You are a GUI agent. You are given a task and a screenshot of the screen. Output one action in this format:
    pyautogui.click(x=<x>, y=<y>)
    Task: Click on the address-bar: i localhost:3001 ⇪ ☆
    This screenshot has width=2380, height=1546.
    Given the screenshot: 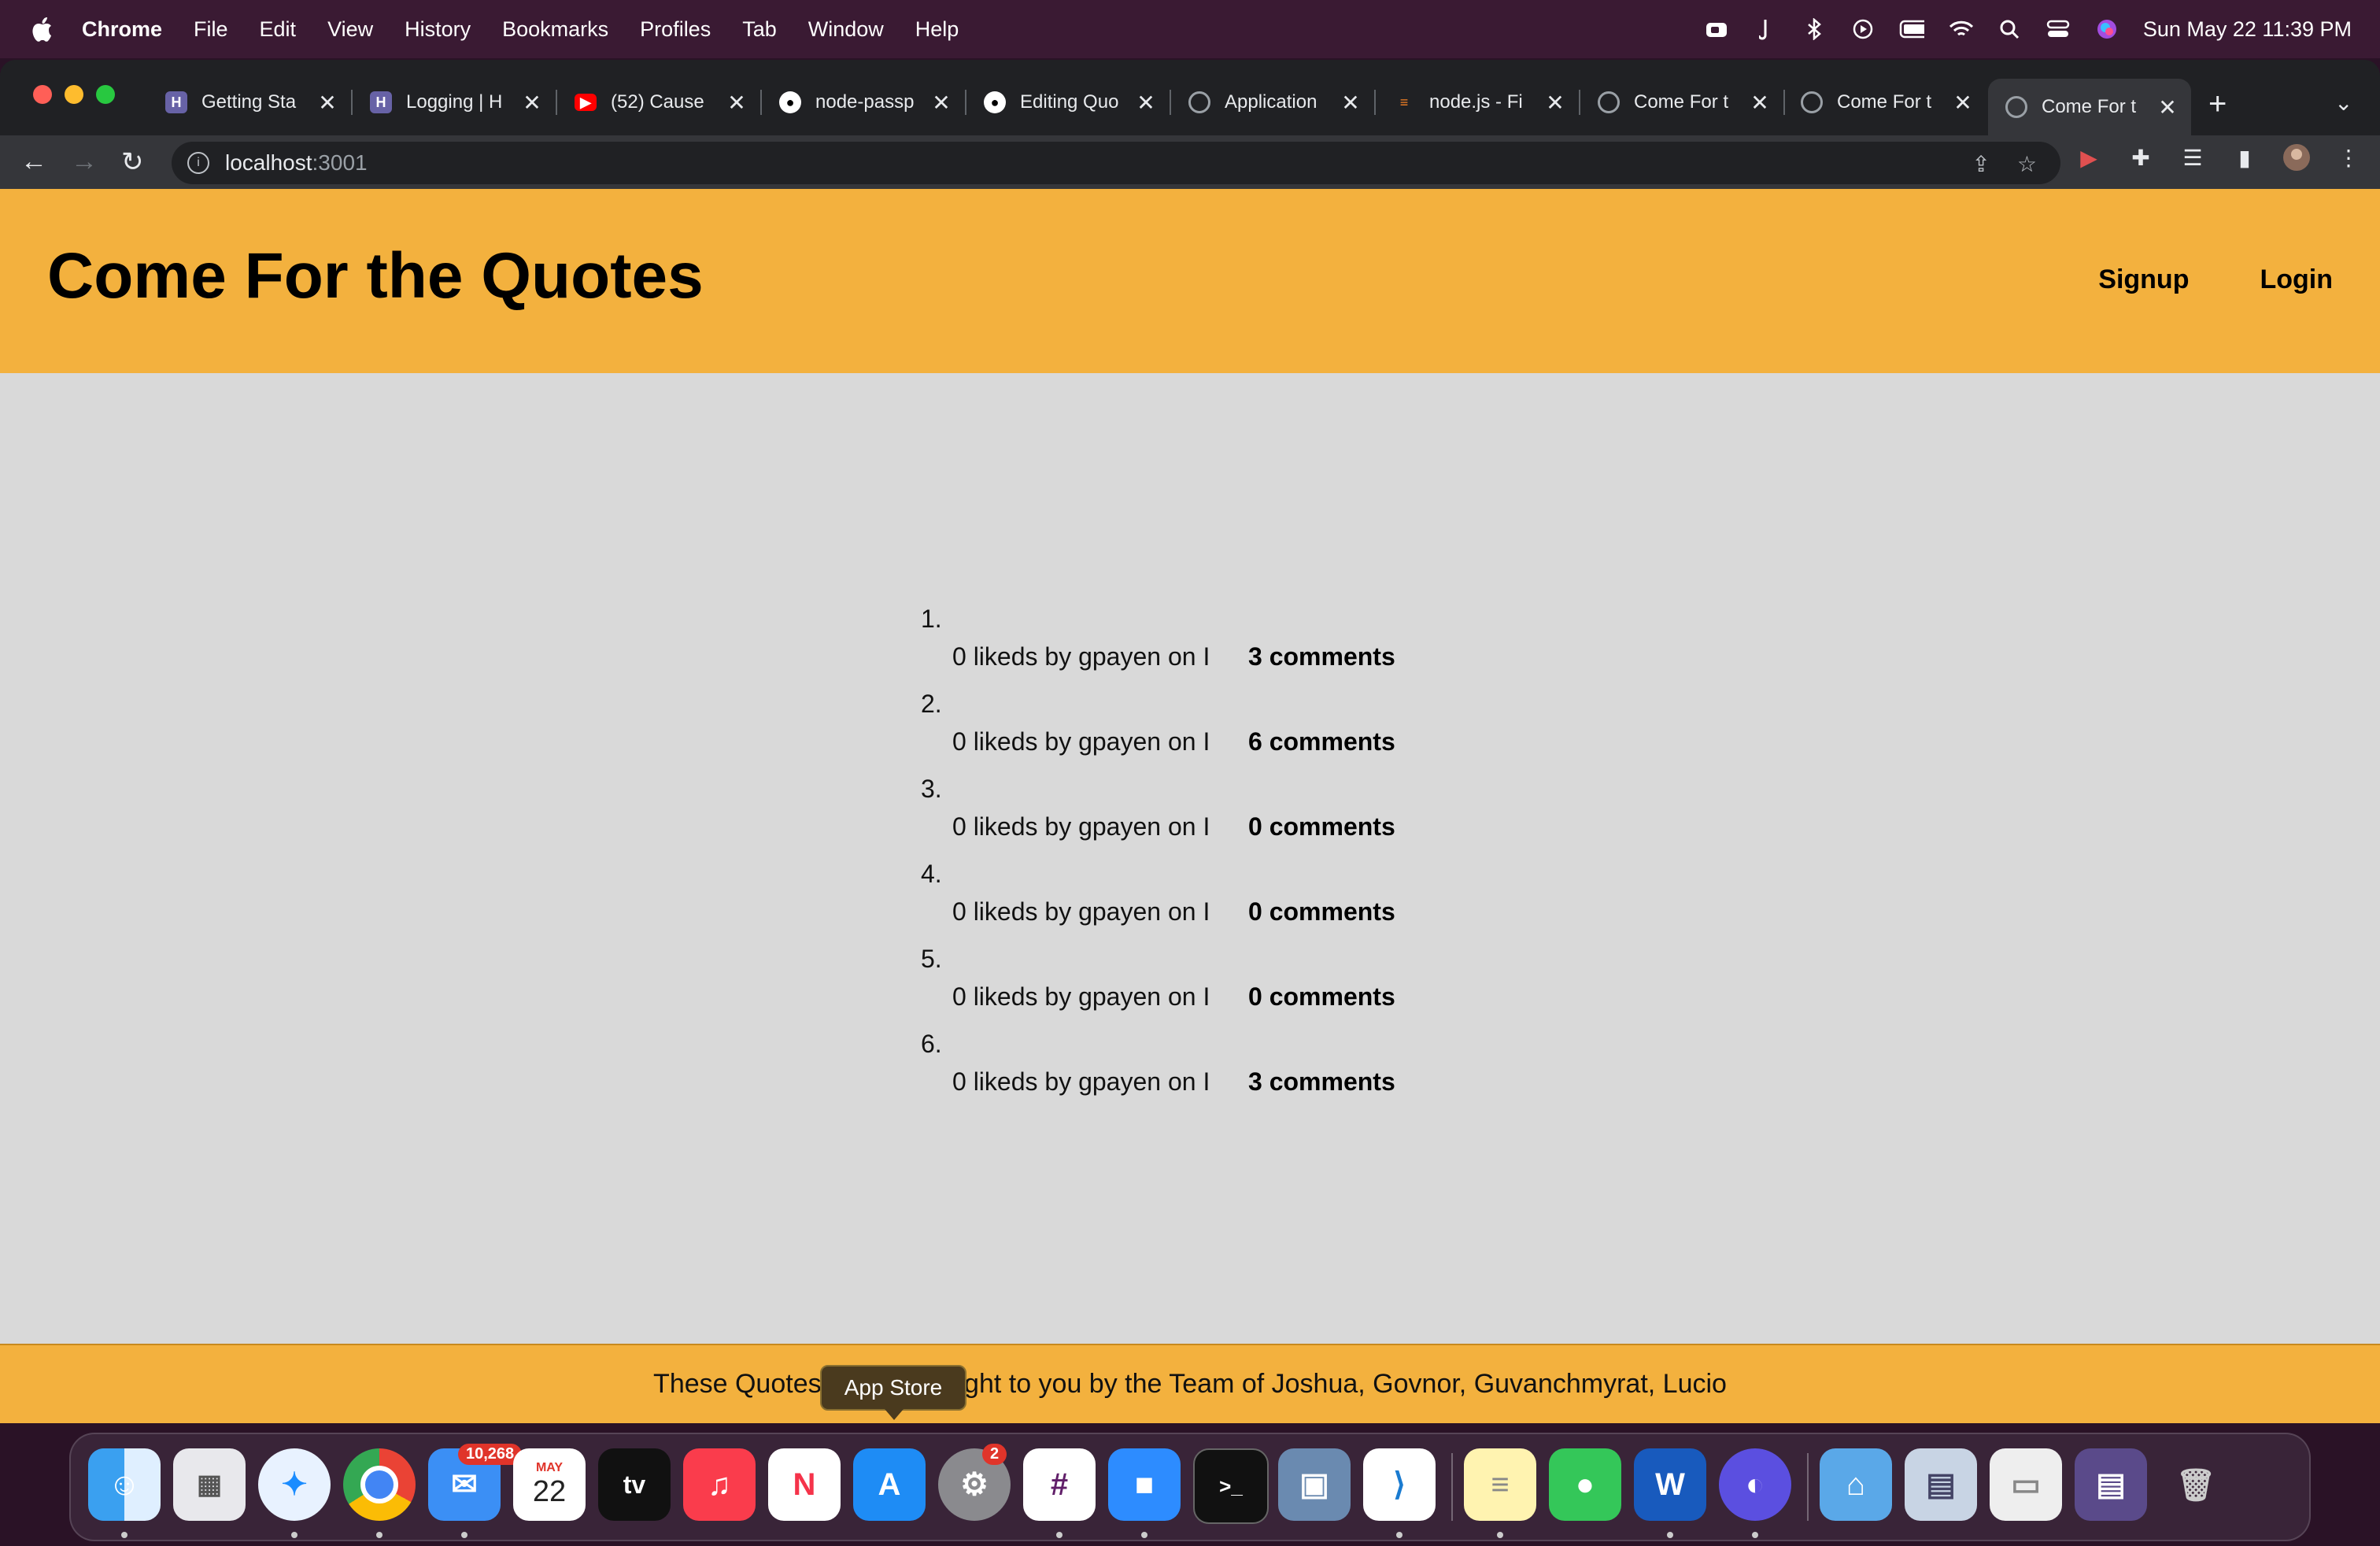 What is the action you would take?
    pyautogui.click(x=1116, y=163)
    